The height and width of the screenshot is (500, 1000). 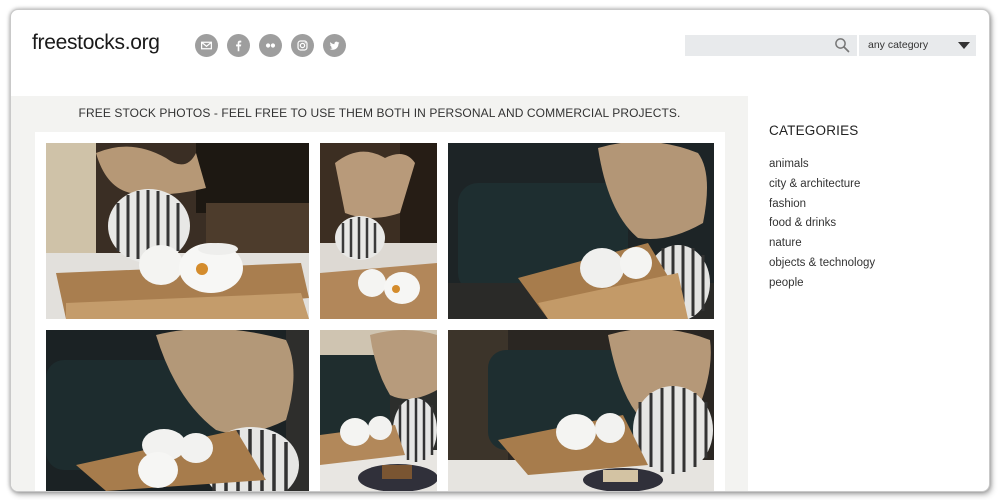 What do you see at coordinates (898, 45) in the screenshot?
I see `category-select-value: any category` at bounding box center [898, 45].